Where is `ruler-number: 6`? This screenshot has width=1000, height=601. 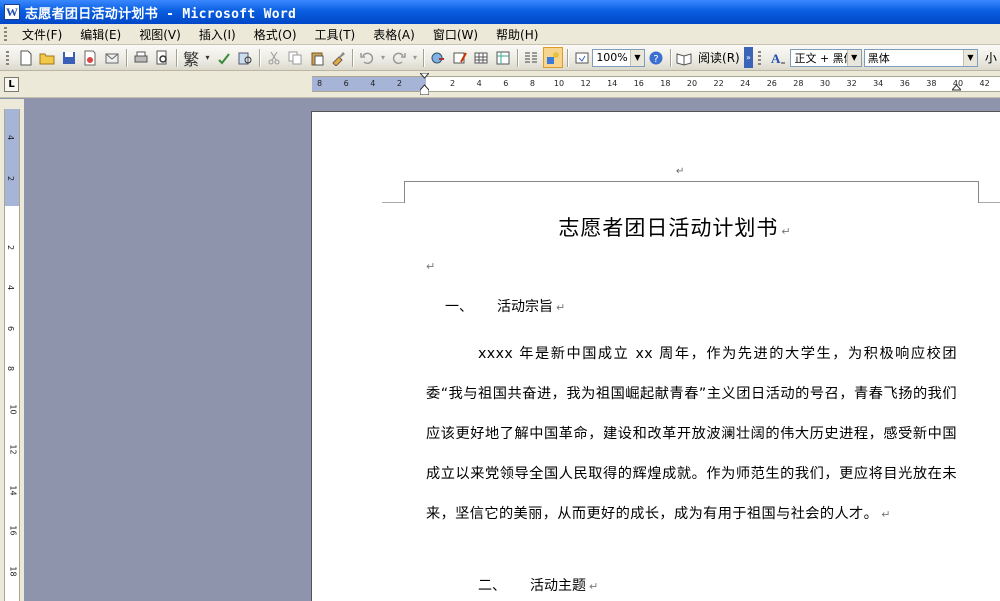
ruler-number: 6 is located at coordinates (506, 83).